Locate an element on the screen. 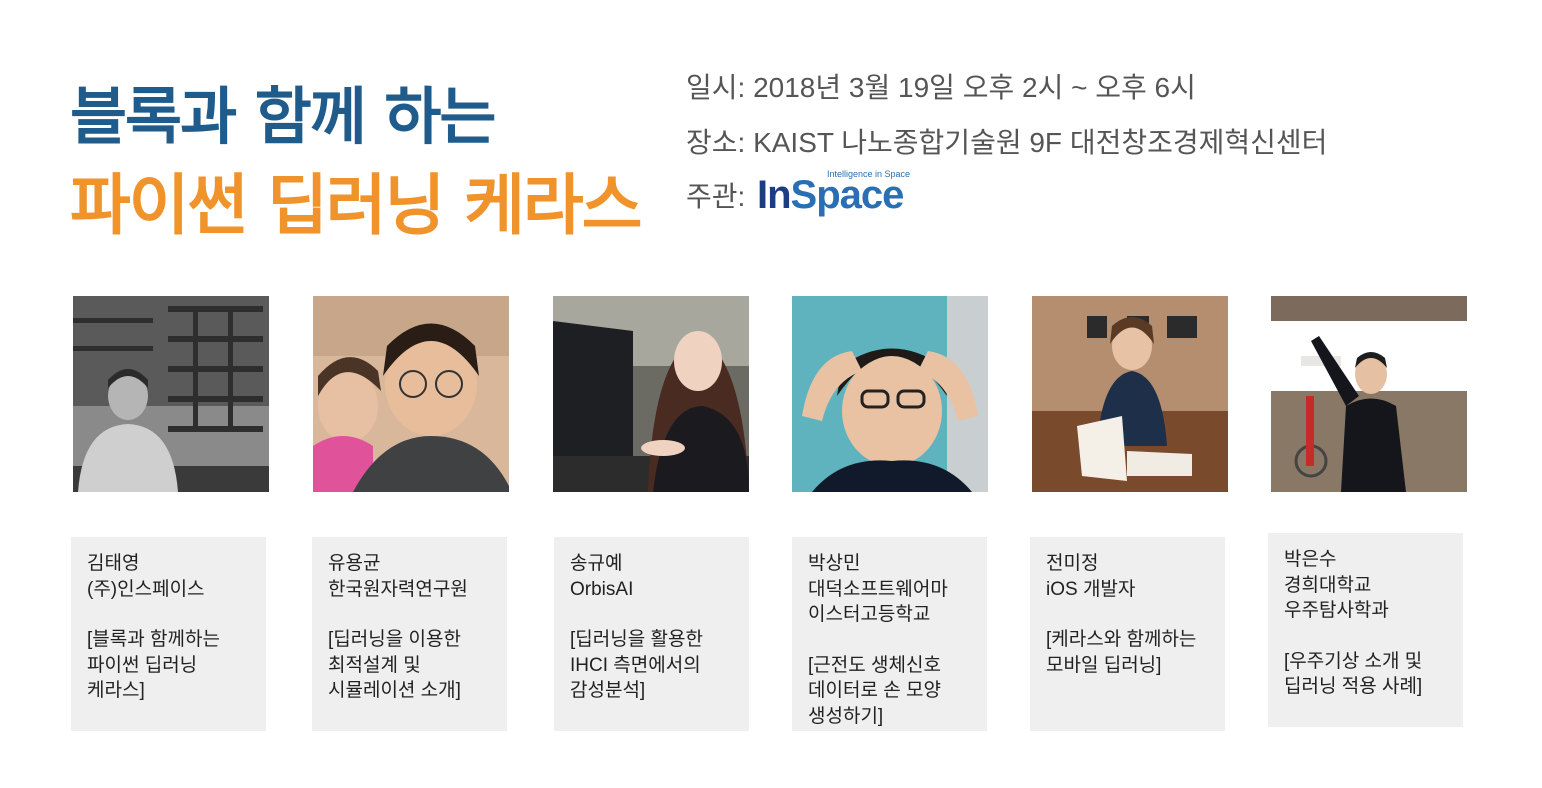 The image size is (1542, 788). speaker-talk-line: [딥러닝을 활용한 is located at coordinates (636, 639).